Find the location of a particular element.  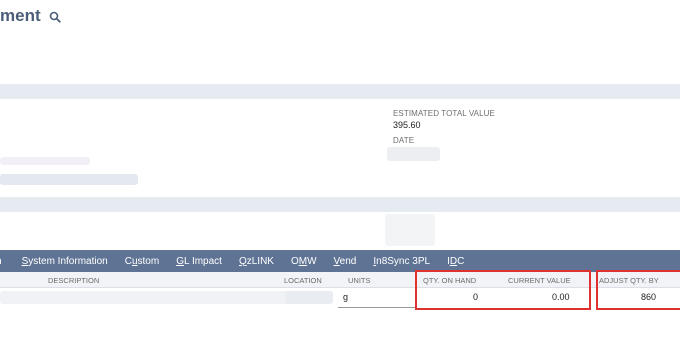

units-field-underline is located at coordinates (377, 307).